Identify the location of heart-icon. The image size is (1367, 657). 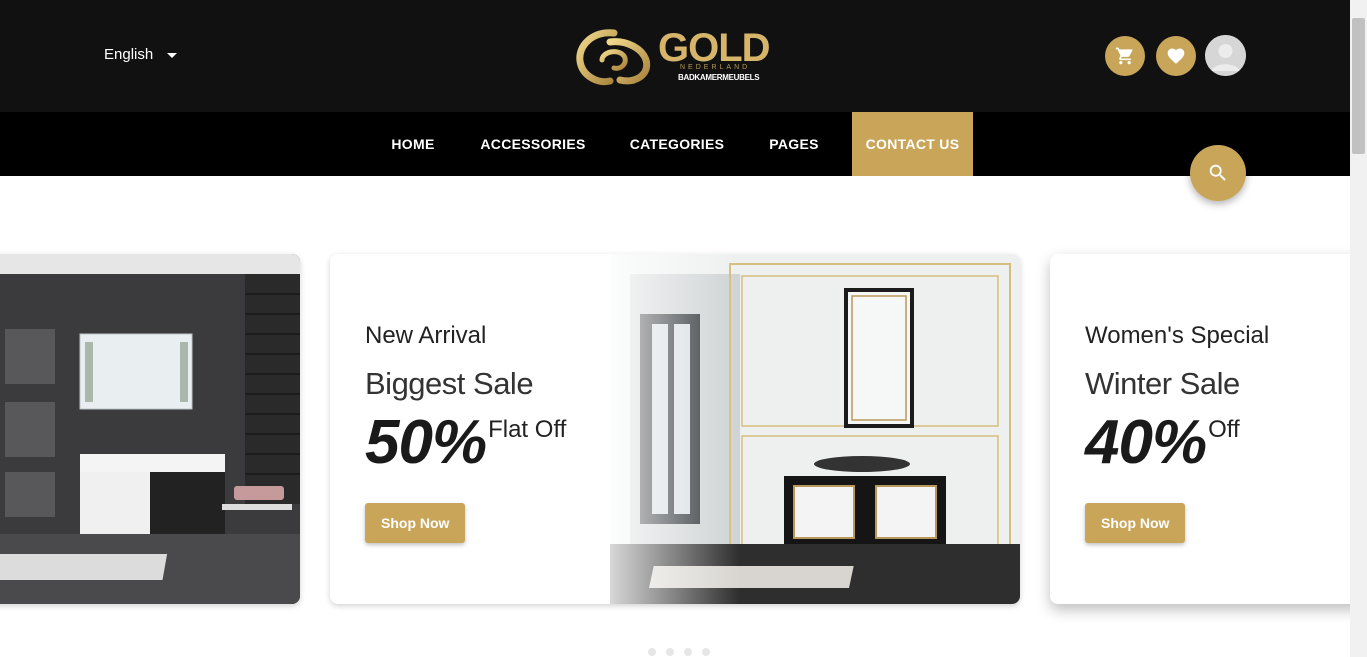
(1176, 56).